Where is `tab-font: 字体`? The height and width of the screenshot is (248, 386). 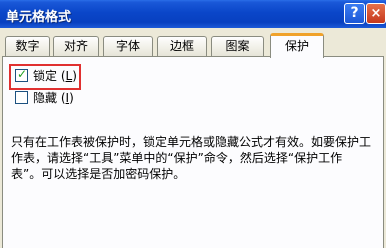
tab-font: 字体 is located at coordinates (128, 46).